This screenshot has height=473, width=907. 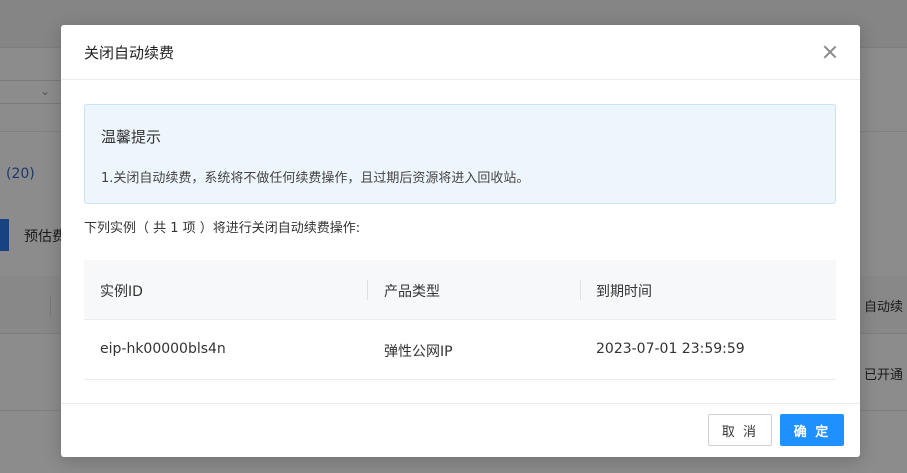 What do you see at coordinates (460, 430) in the screenshot?
I see `dialog-footer: 取 消 确 定` at bounding box center [460, 430].